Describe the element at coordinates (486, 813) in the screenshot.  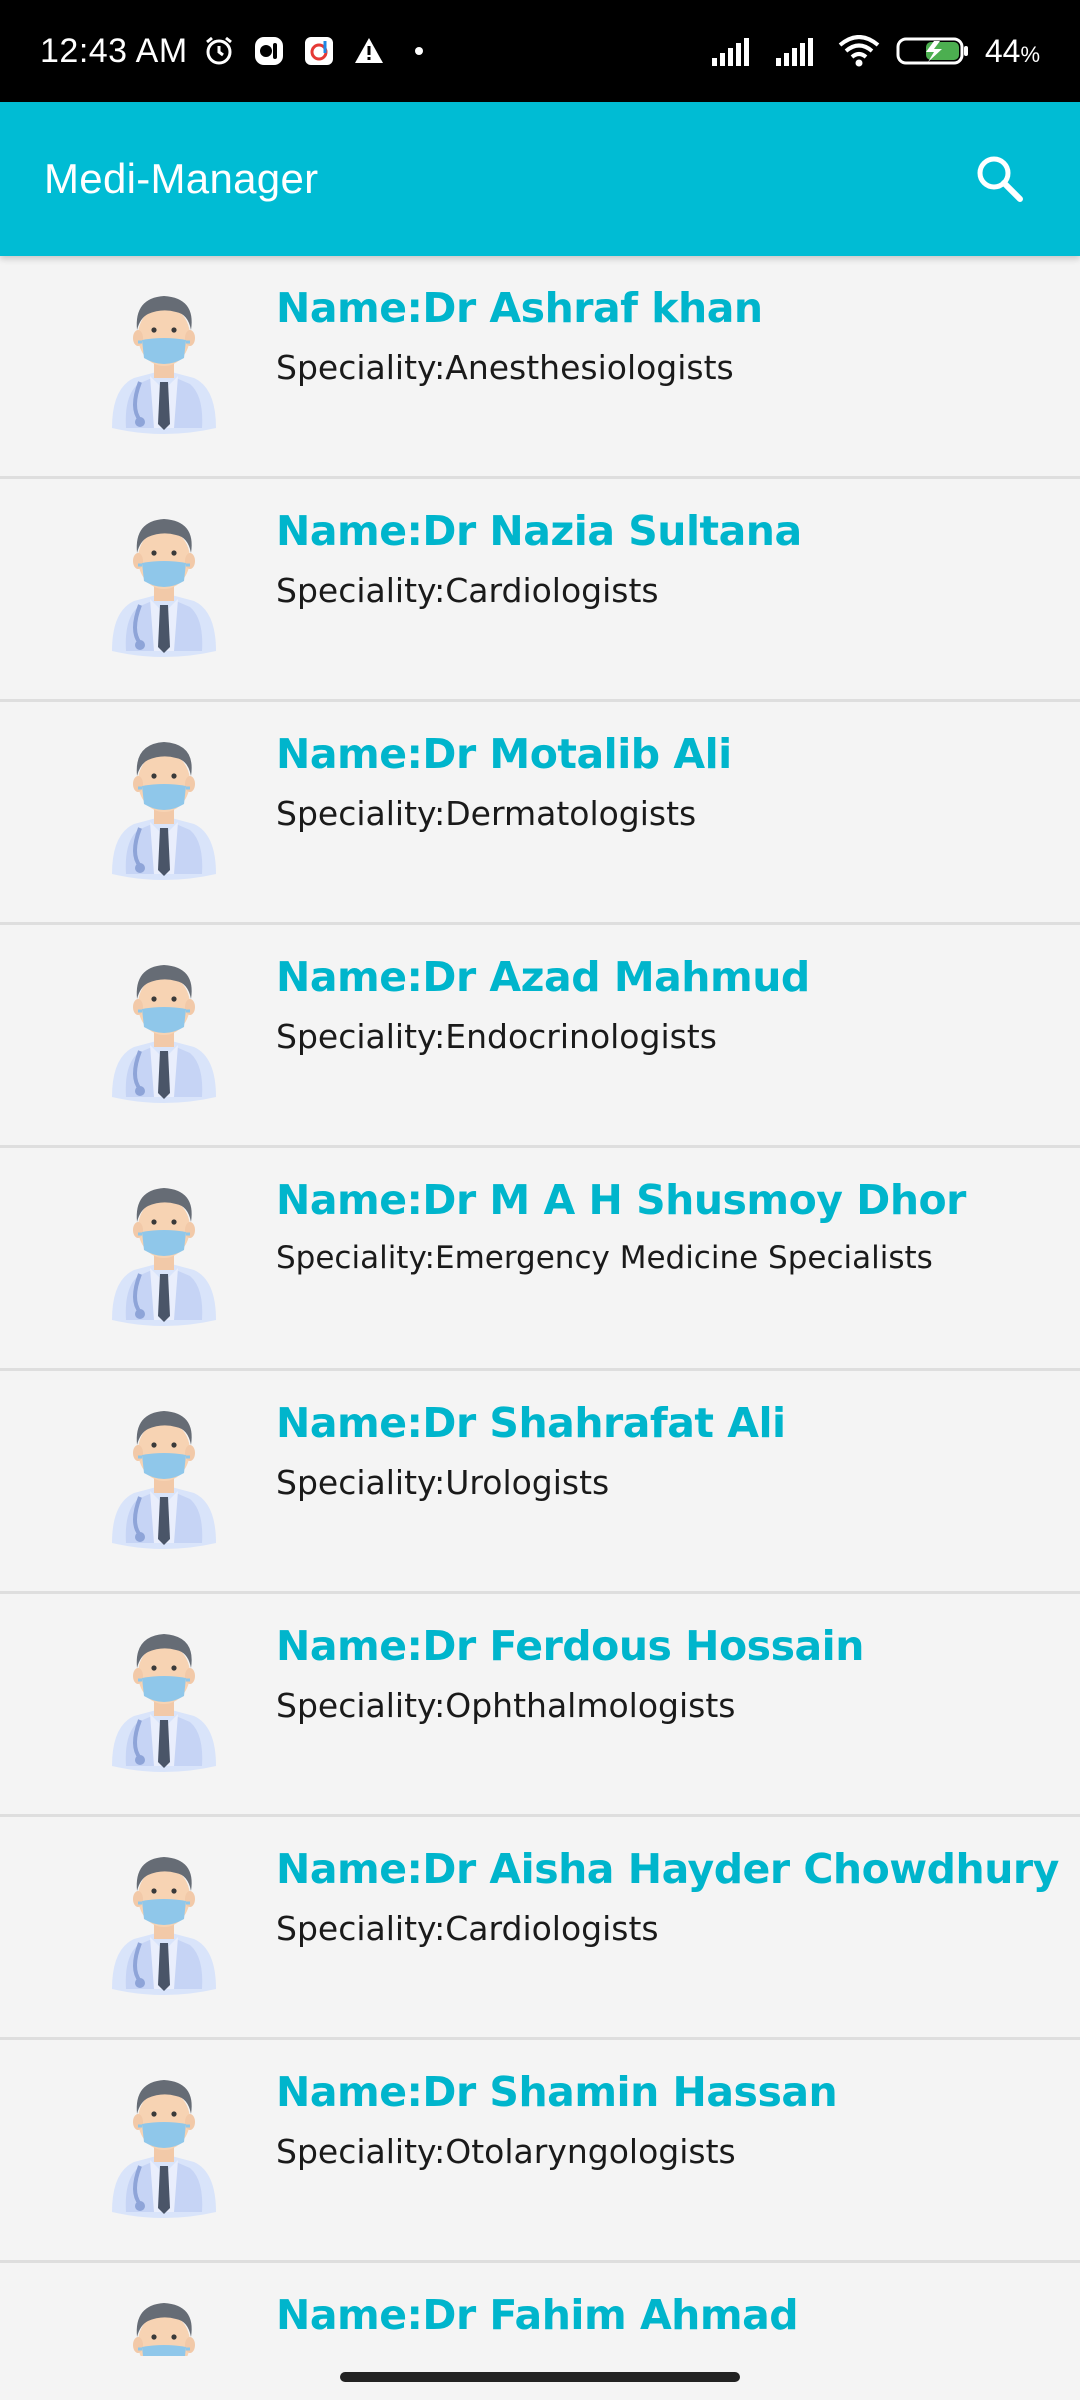
I see `doctor-speciality: Speciality:Dermatologists` at that location.